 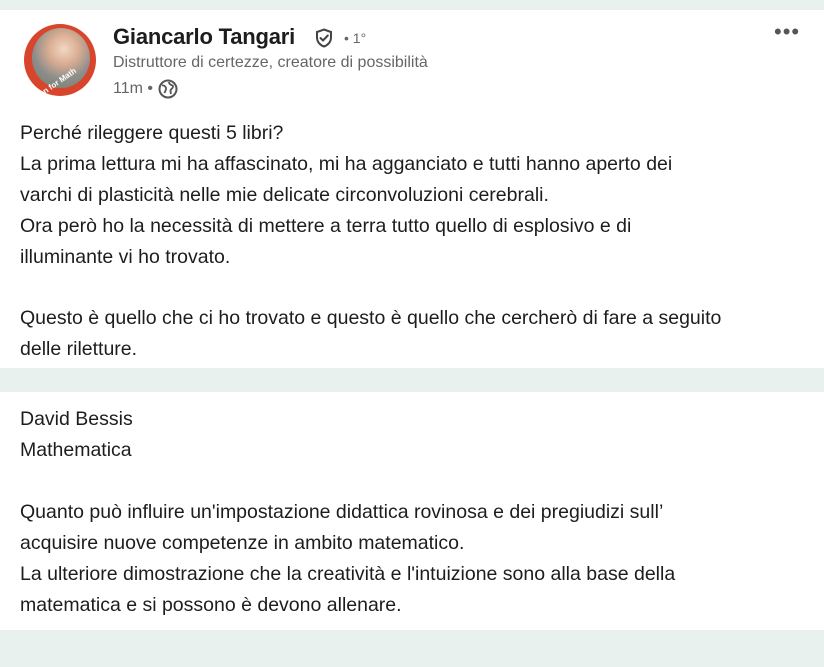 I want to click on verified-shield-icon, so click(x=324, y=38).